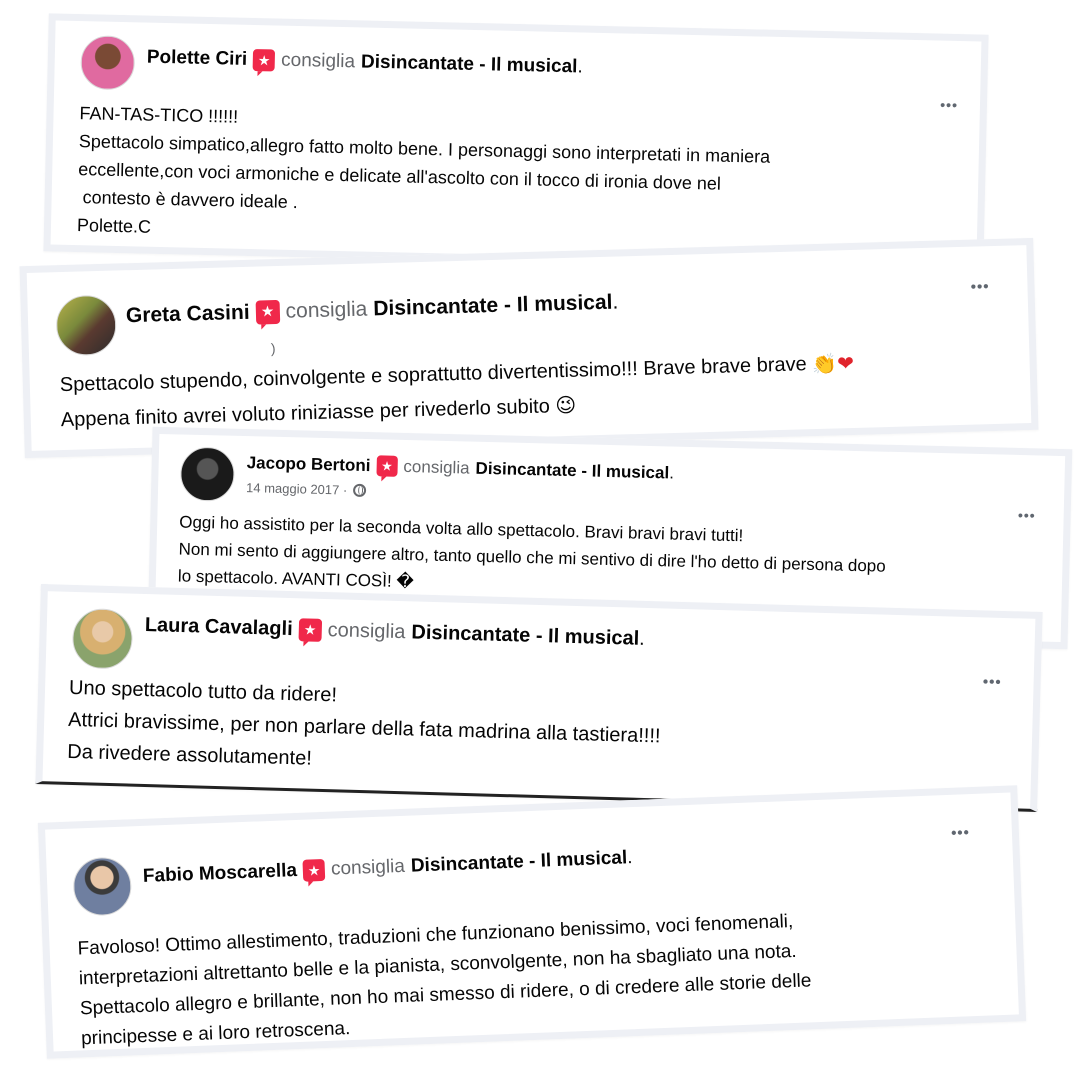 Image resolution: width=1080 pixels, height=1080 pixels. Describe the element at coordinates (188, 314) in the screenshot. I see `reviewer-name: Greta Casini` at that location.